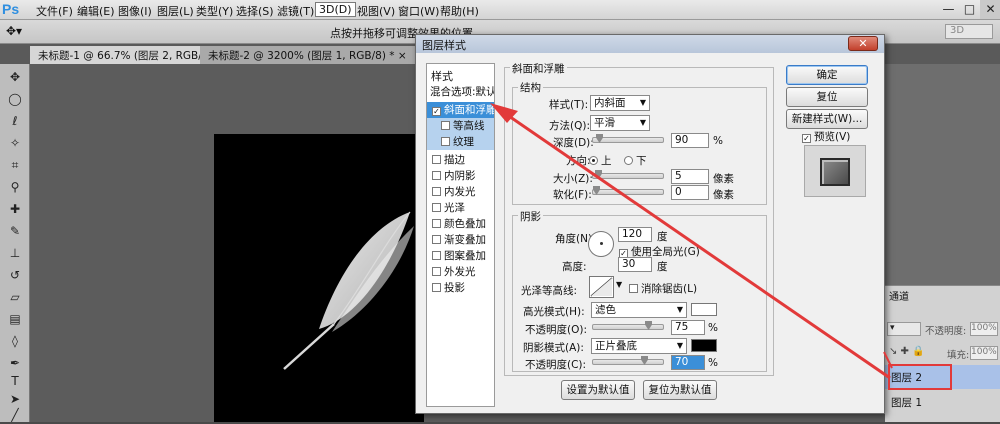 This screenshot has width=1000, height=424. Describe the element at coordinates (628, 138) in the screenshot. I see `depth-slider` at that location.